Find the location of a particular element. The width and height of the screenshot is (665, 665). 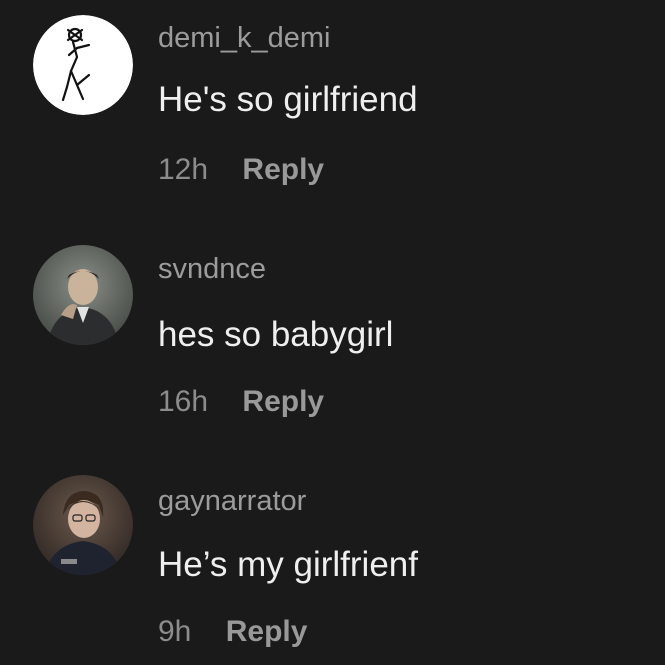

user-avatar-young-man is located at coordinates (83, 525).